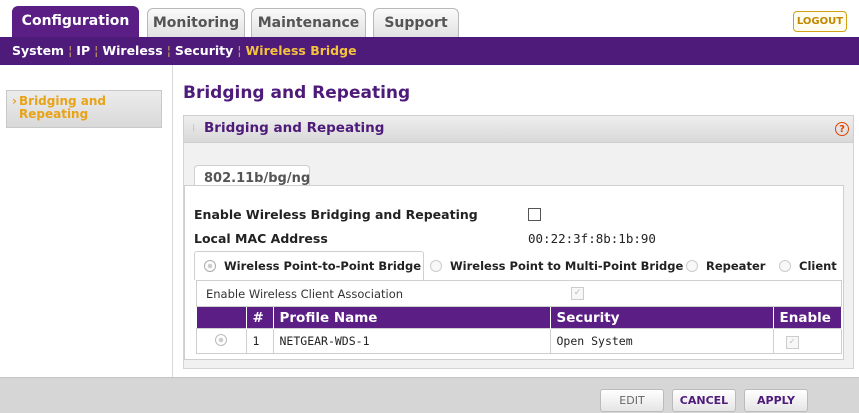 This screenshot has height=413, width=859. What do you see at coordinates (577, 293) in the screenshot?
I see `client-association-checkbox: ✓` at bounding box center [577, 293].